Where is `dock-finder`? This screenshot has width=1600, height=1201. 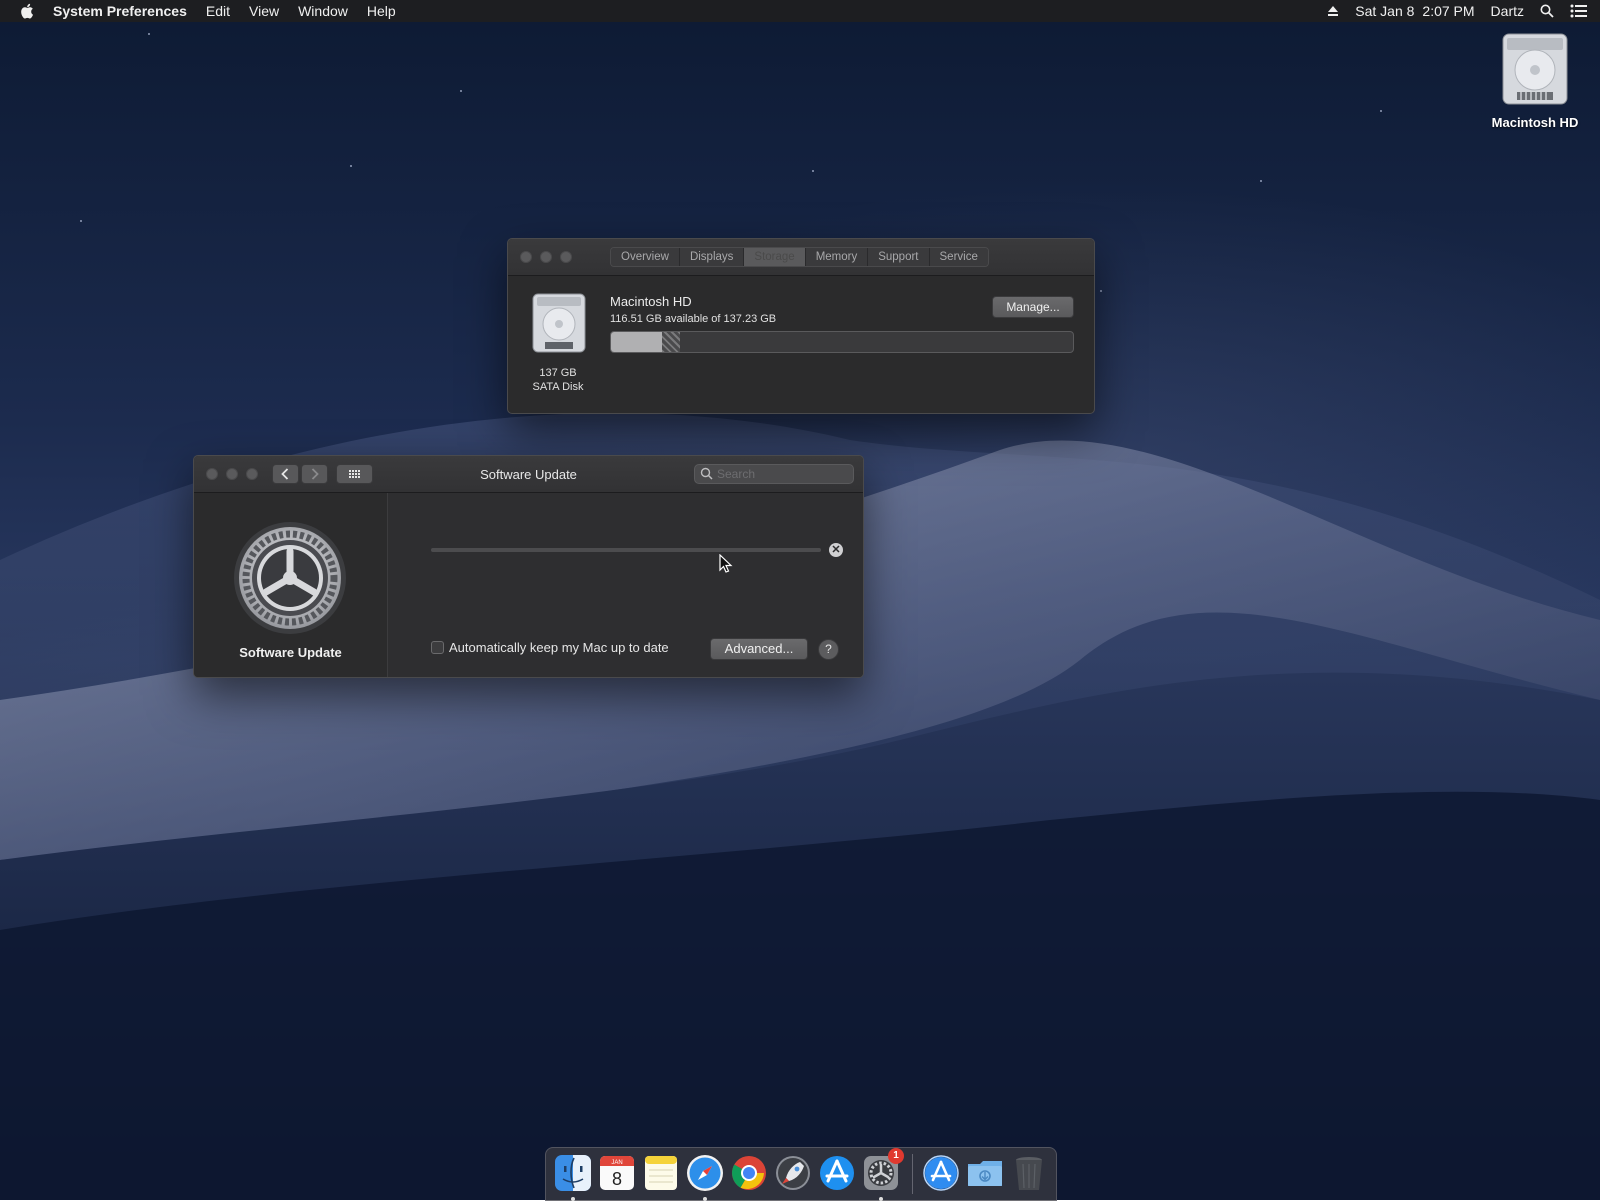
dock-finder is located at coordinates (573, 1176).